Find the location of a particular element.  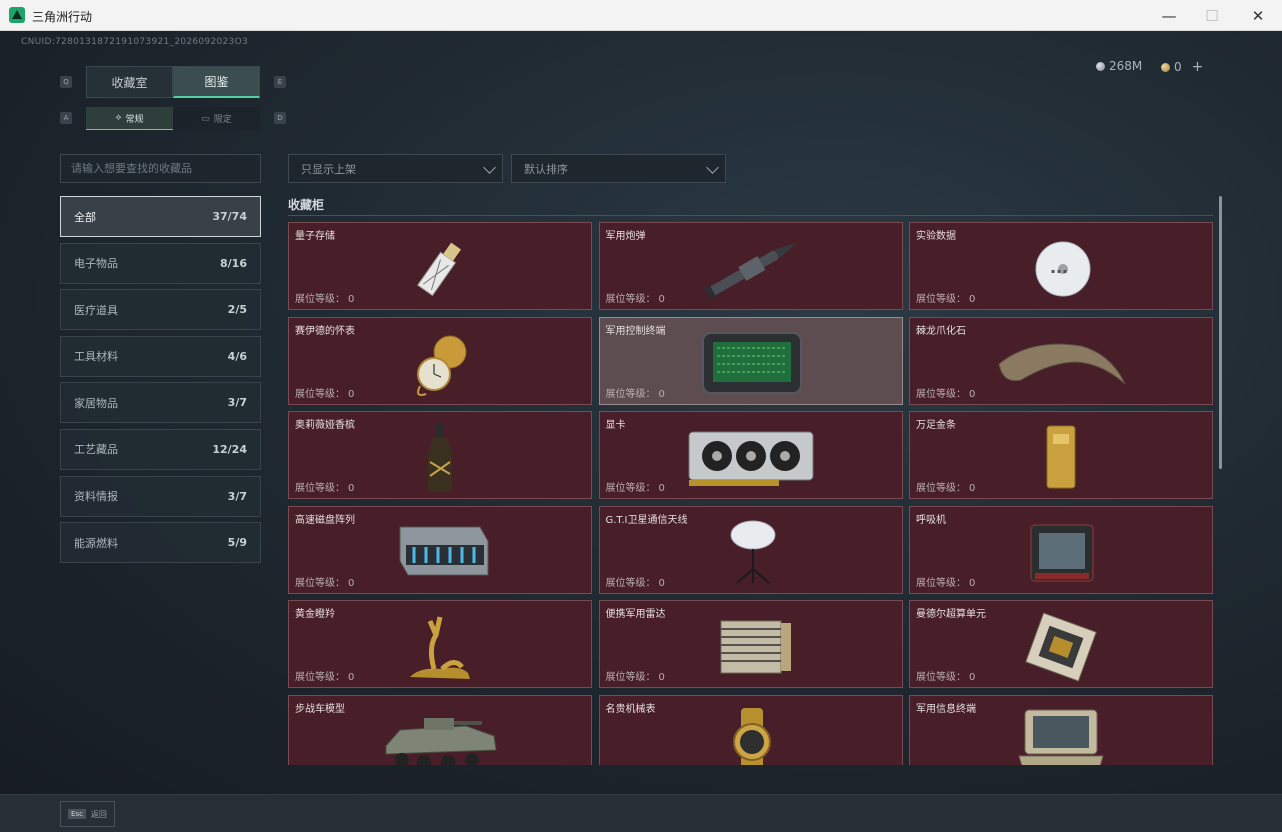

collection-card: 奥莉薇娅香槟 展位等级： 0 is located at coordinates (440, 455).